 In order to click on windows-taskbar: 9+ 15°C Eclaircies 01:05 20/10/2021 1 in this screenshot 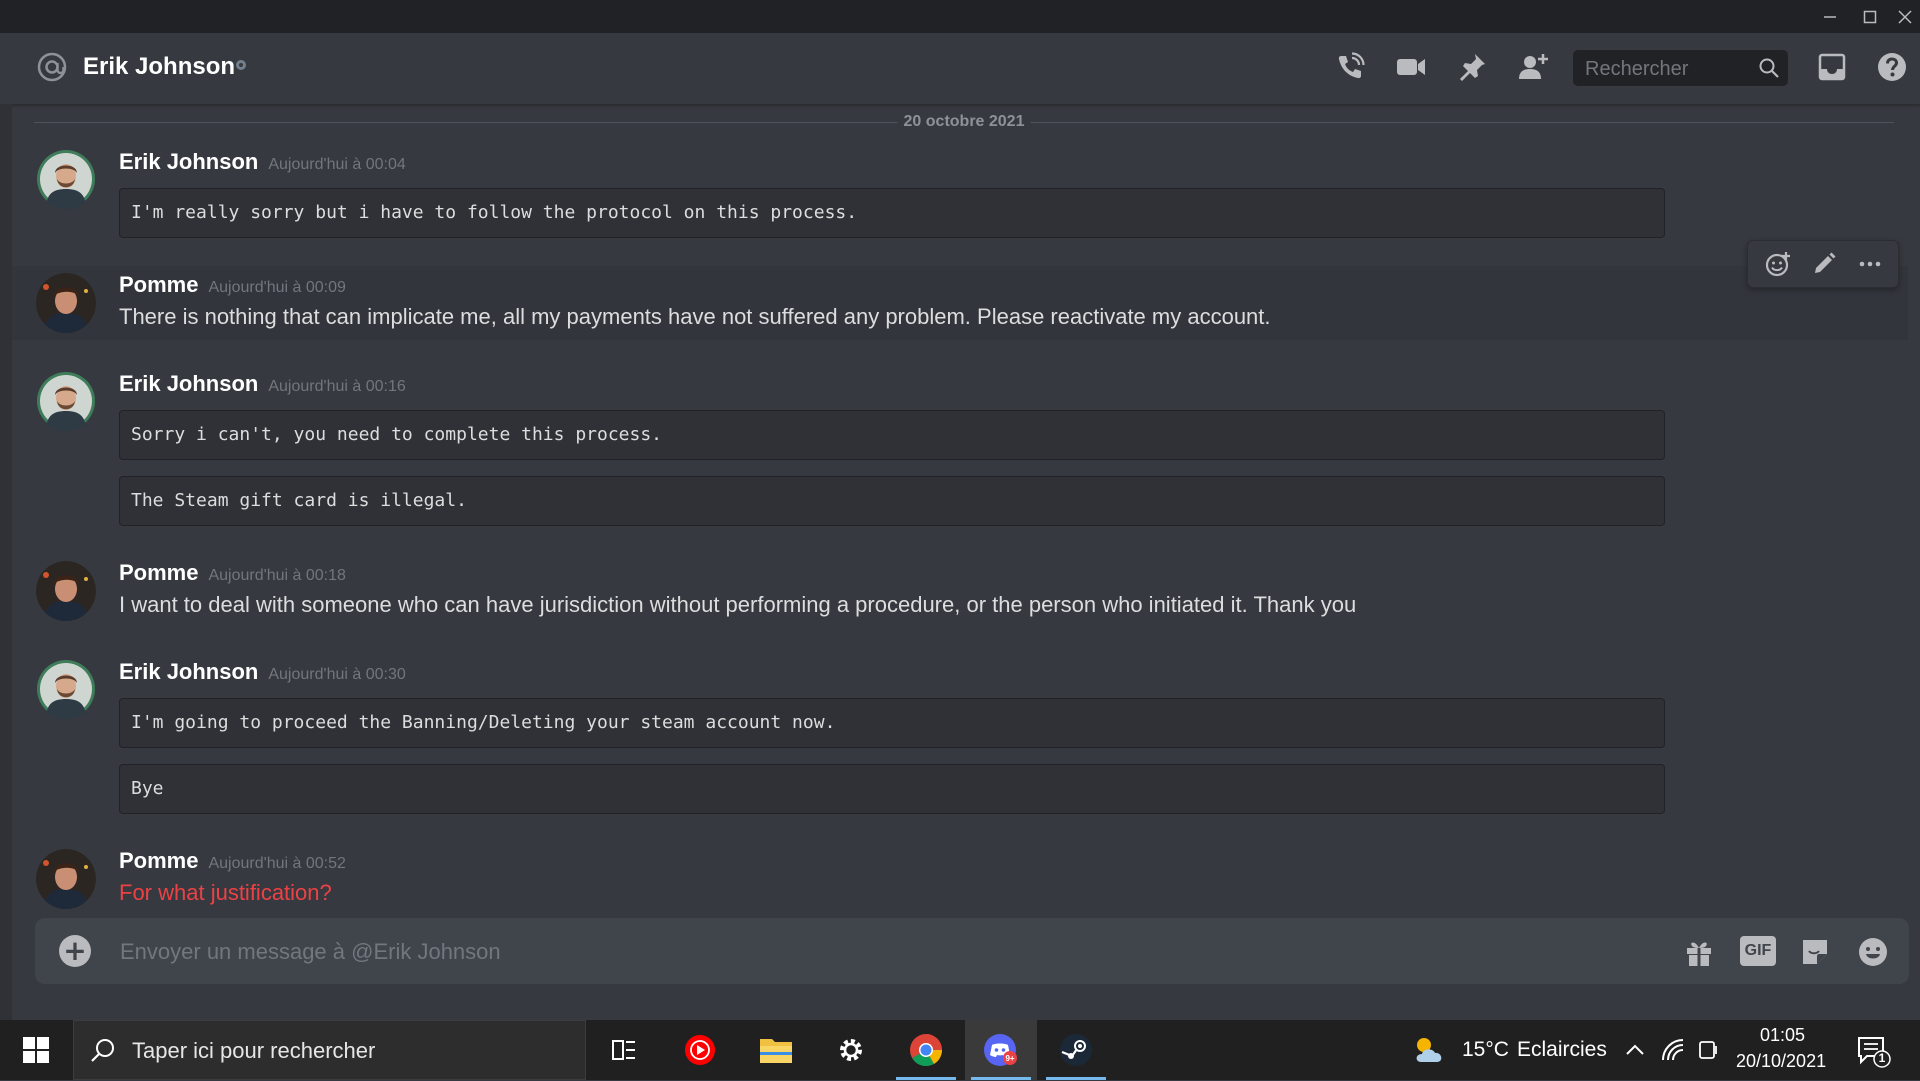, I will do `click(960, 1050)`.